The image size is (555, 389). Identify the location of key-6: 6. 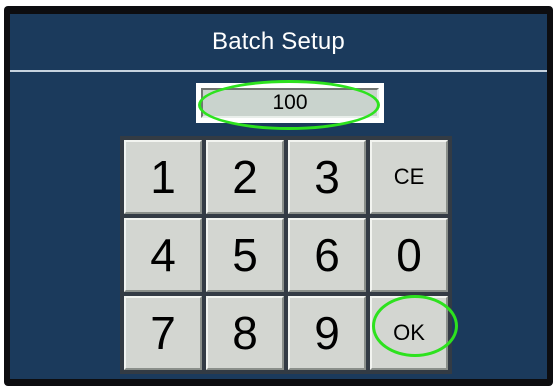
(327, 255).